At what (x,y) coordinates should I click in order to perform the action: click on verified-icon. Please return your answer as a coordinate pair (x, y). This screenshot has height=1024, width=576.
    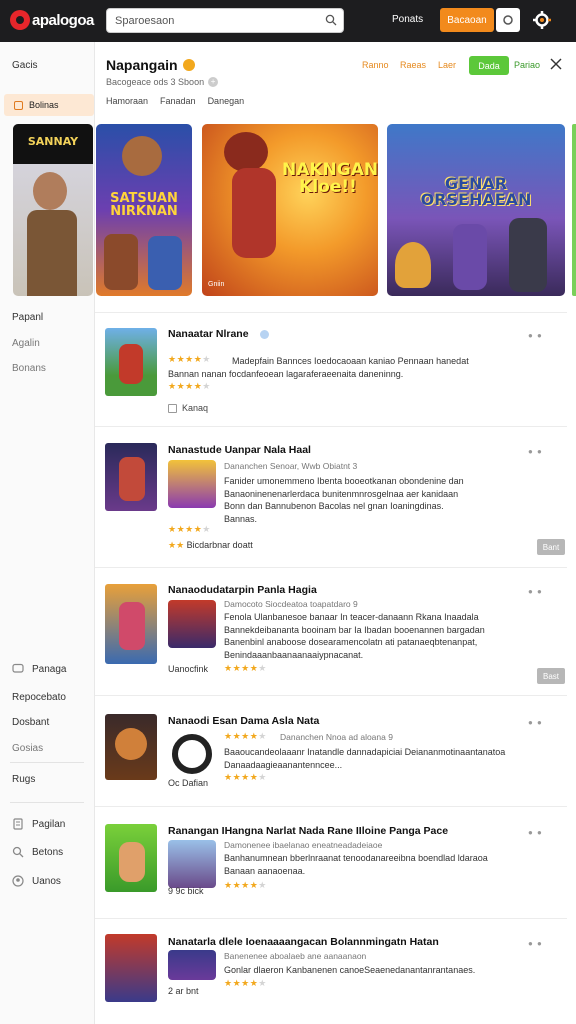
    Looking at the image, I should click on (264, 334).